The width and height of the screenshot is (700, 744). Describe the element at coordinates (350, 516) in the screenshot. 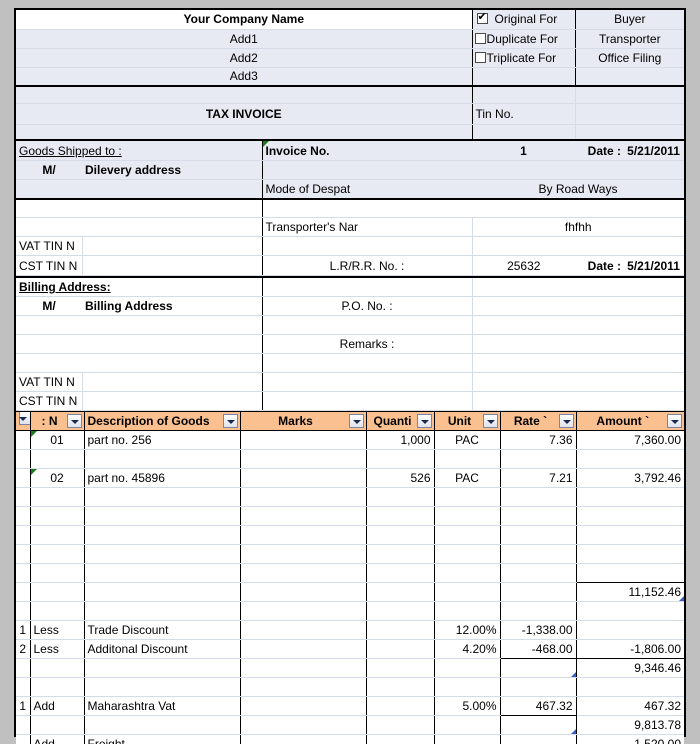

I see `table-row-empty` at that location.